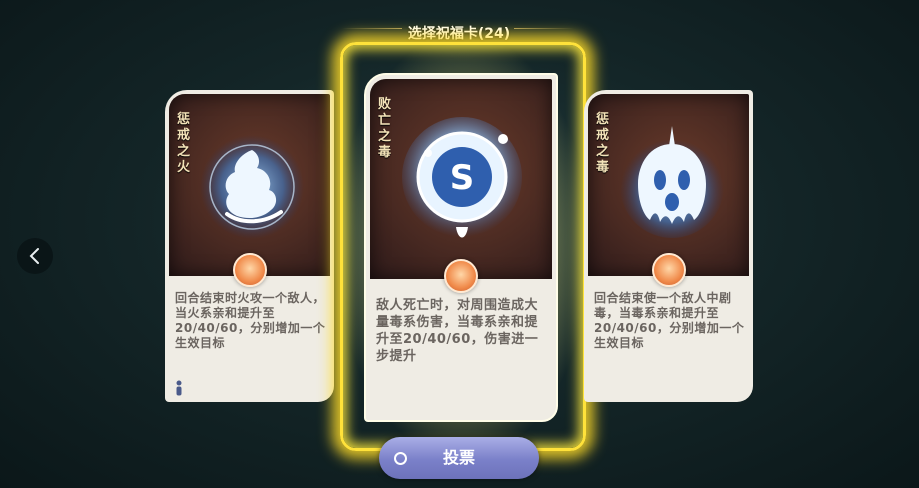  Describe the element at coordinates (669, 320) in the screenshot. I see `card-description: 回合结束使一个敌人中剧毒，当毒系亲和提升至20/40/60，分别增加一个生效目标` at that location.